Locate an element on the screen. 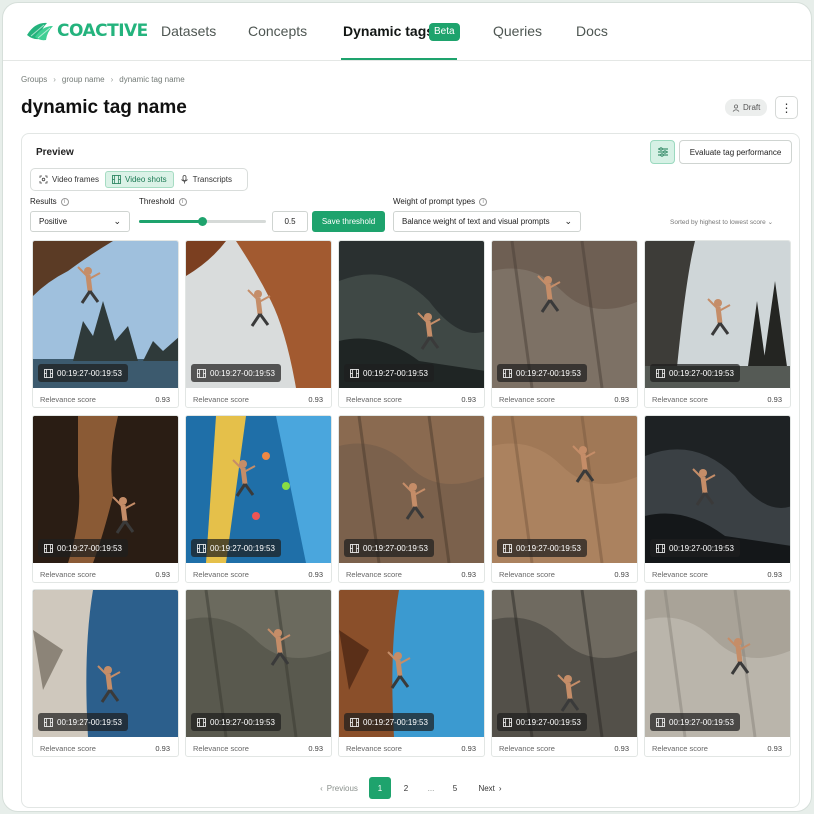 The width and height of the screenshot is (814, 814). filter-settings-button is located at coordinates (662, 152).